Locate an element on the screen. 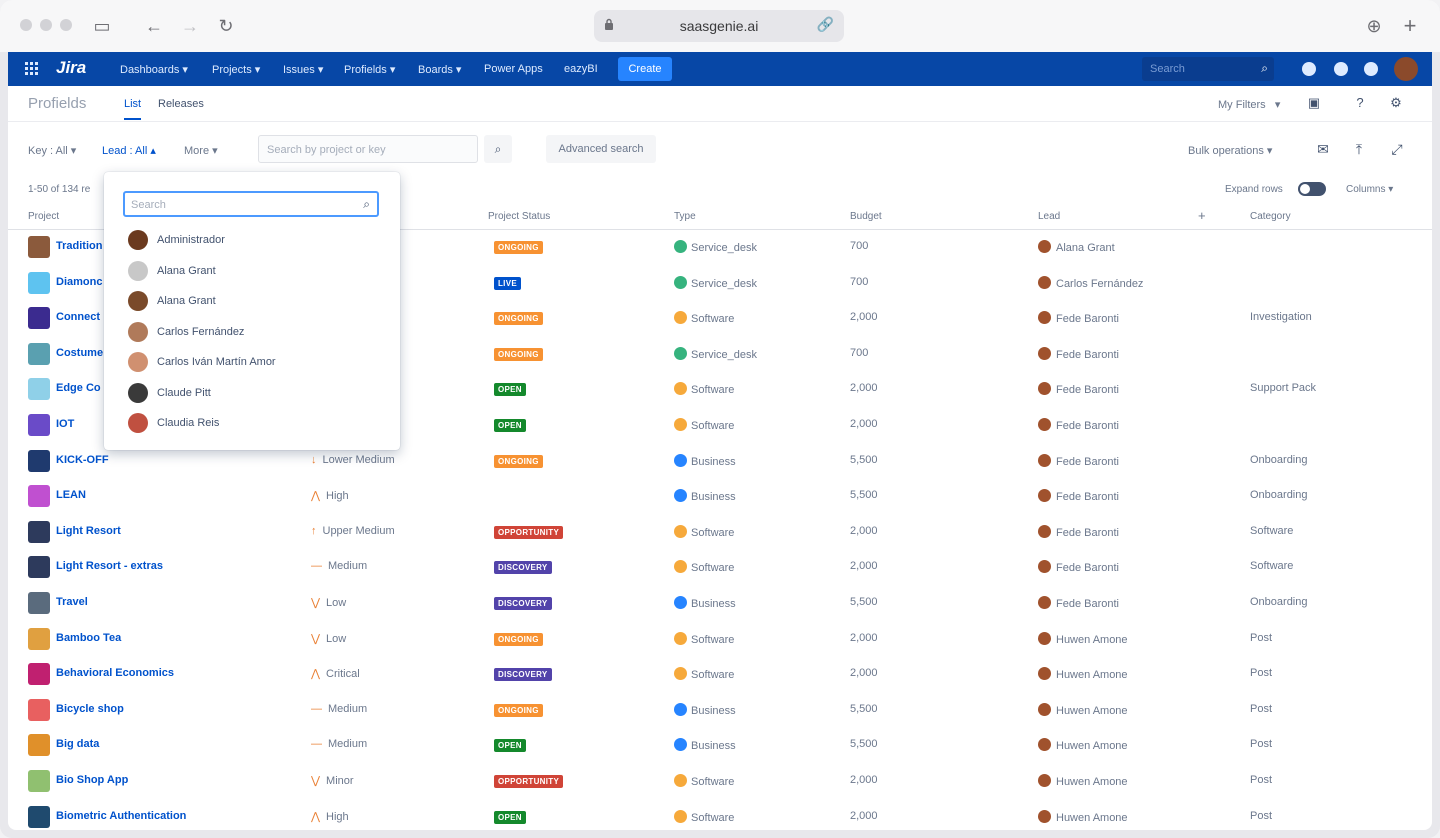 The height and width of the screenshot is (838, 1440). app-switcher-icon is located at coordinates (32, 69).